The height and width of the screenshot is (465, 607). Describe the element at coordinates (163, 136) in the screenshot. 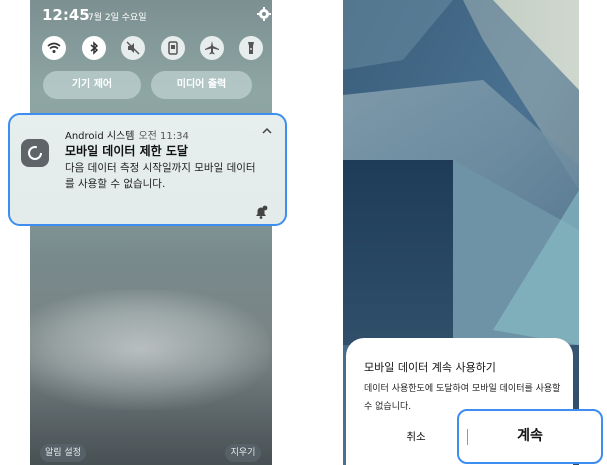

I see `notification-time: 오전 11:34` at that location.